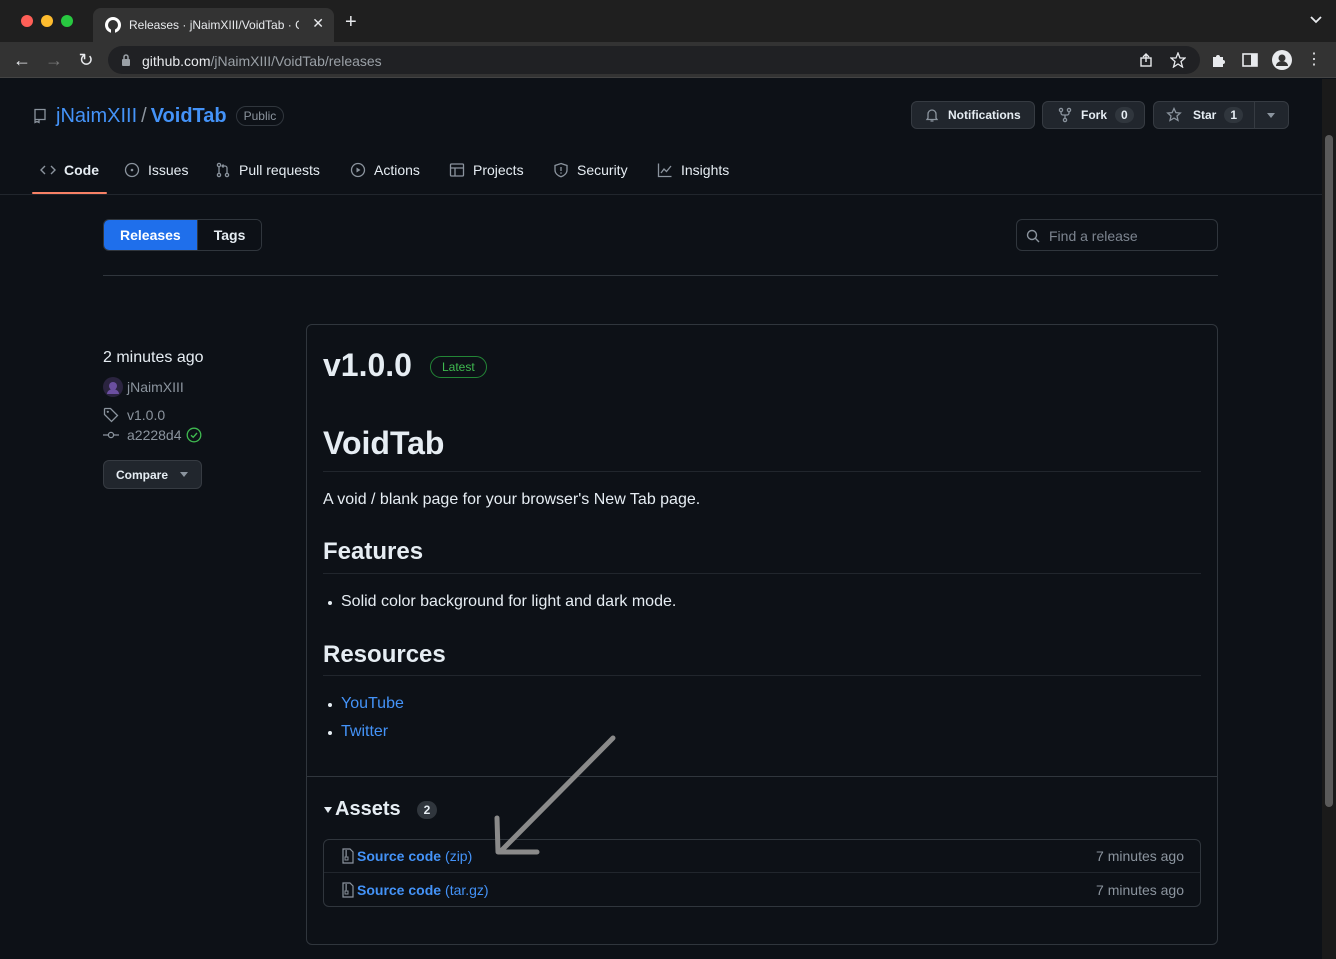 This screenshot has width=1336, height=959. Describe the element at coordinates (153, 357) in the screenshot. I see `release-time: 2 minutes ago` at that location.